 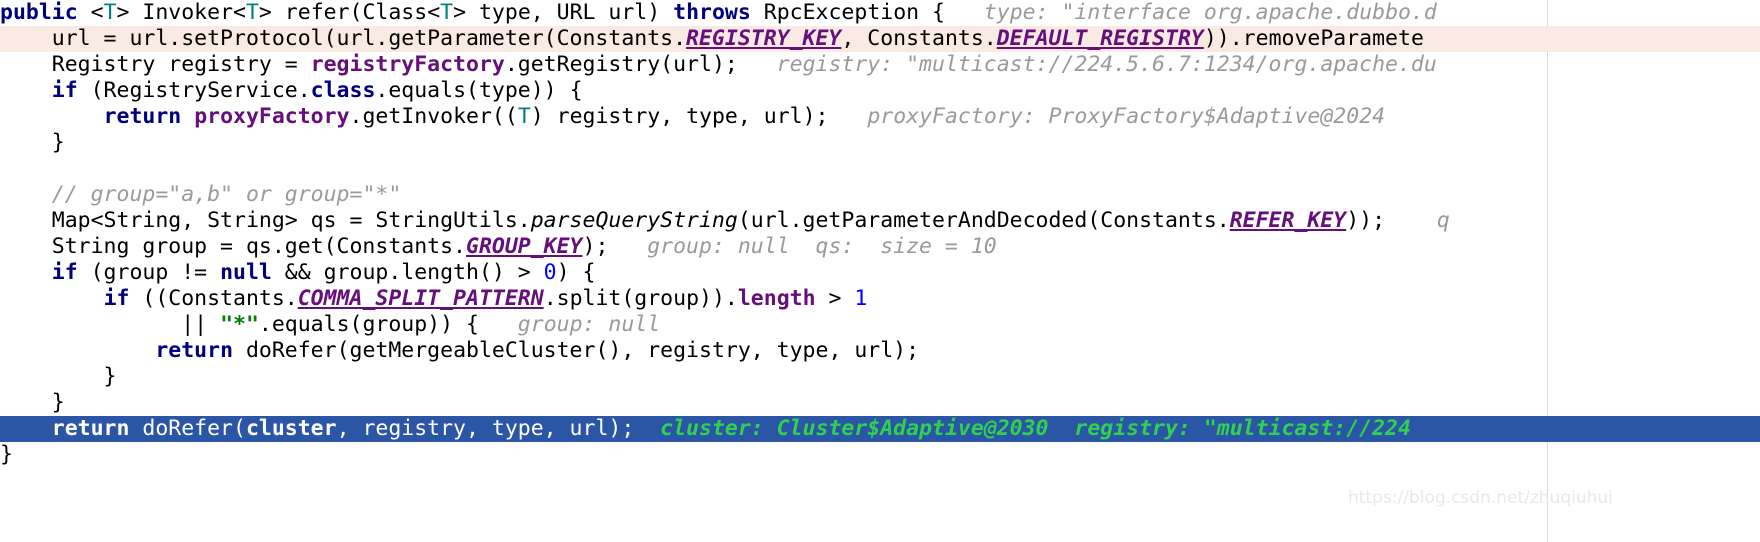 I want to click on code-token: (group !=, so click(x=149, y=272).